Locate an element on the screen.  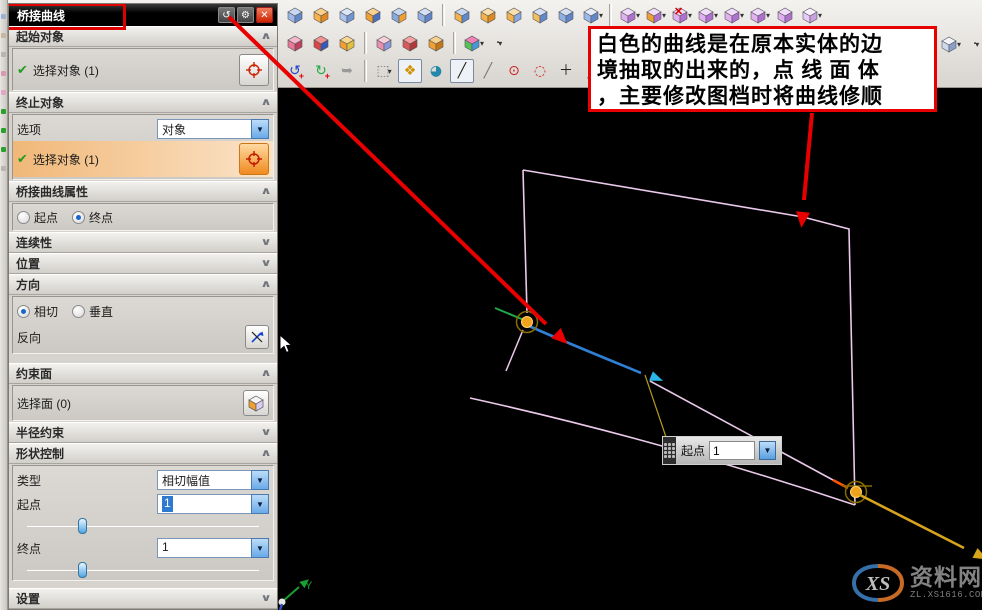
section-direction: 方向 ∧ is located at coordinates (143, 284).